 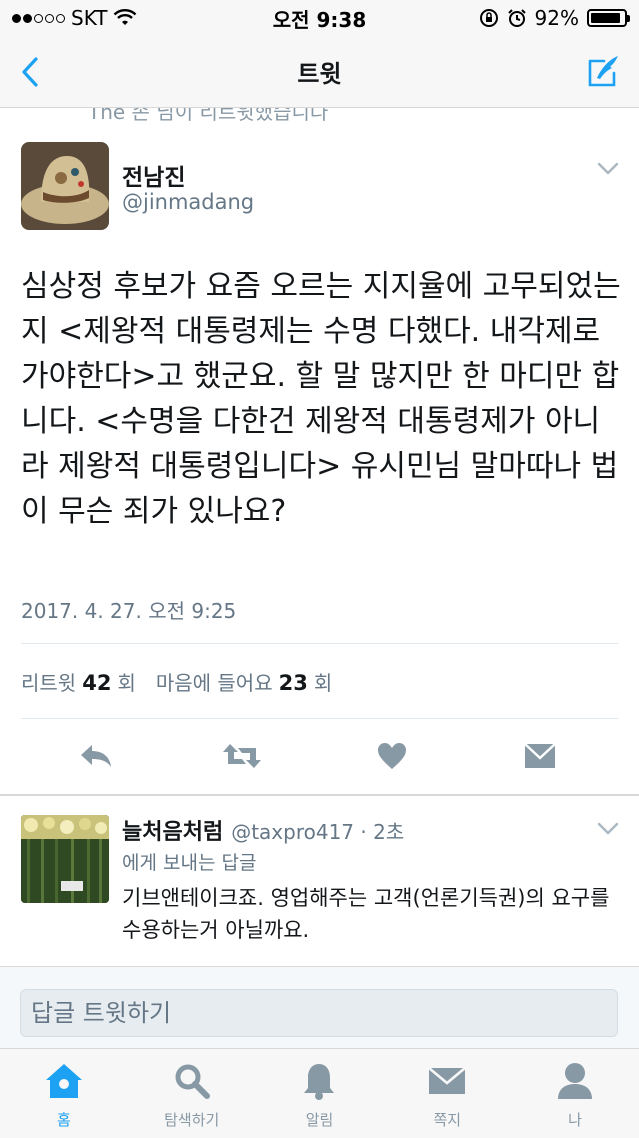 I want to click on retweet-count-suffix: 회, so click(x=126, y=683).